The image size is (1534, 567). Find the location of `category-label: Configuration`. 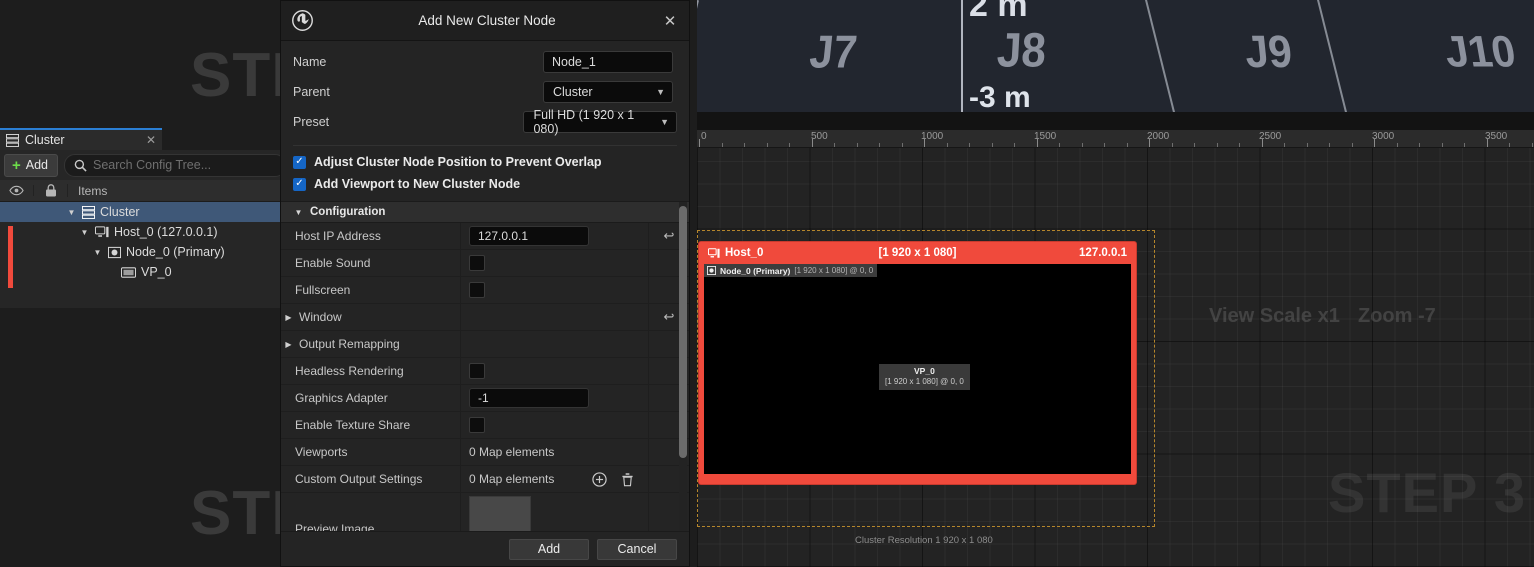

category-label: Configuration is located at coordinates (348, 212).